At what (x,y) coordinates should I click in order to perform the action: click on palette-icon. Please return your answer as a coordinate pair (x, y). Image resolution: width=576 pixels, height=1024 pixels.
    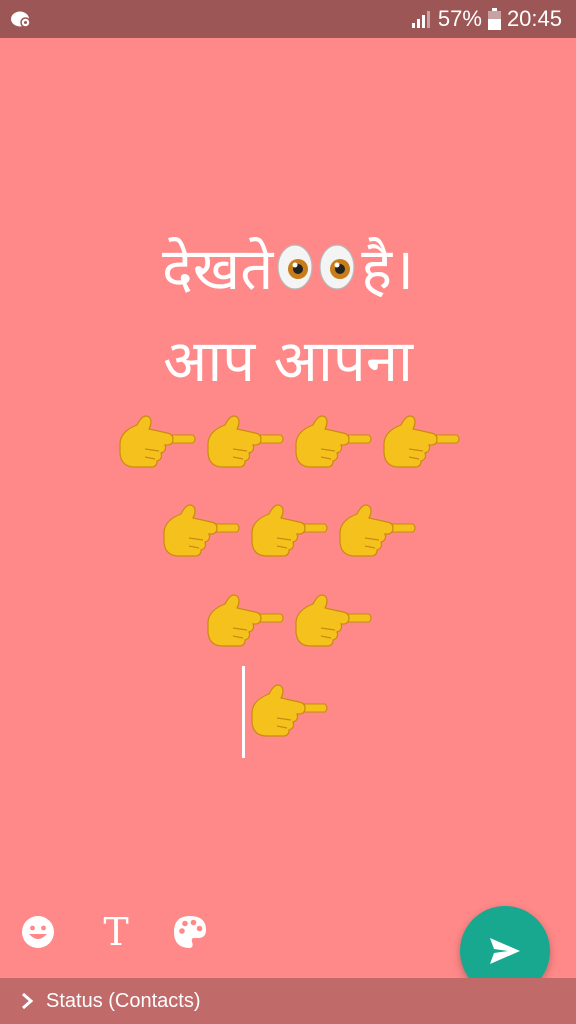
    Looking at the image, I should click on (190, 932).